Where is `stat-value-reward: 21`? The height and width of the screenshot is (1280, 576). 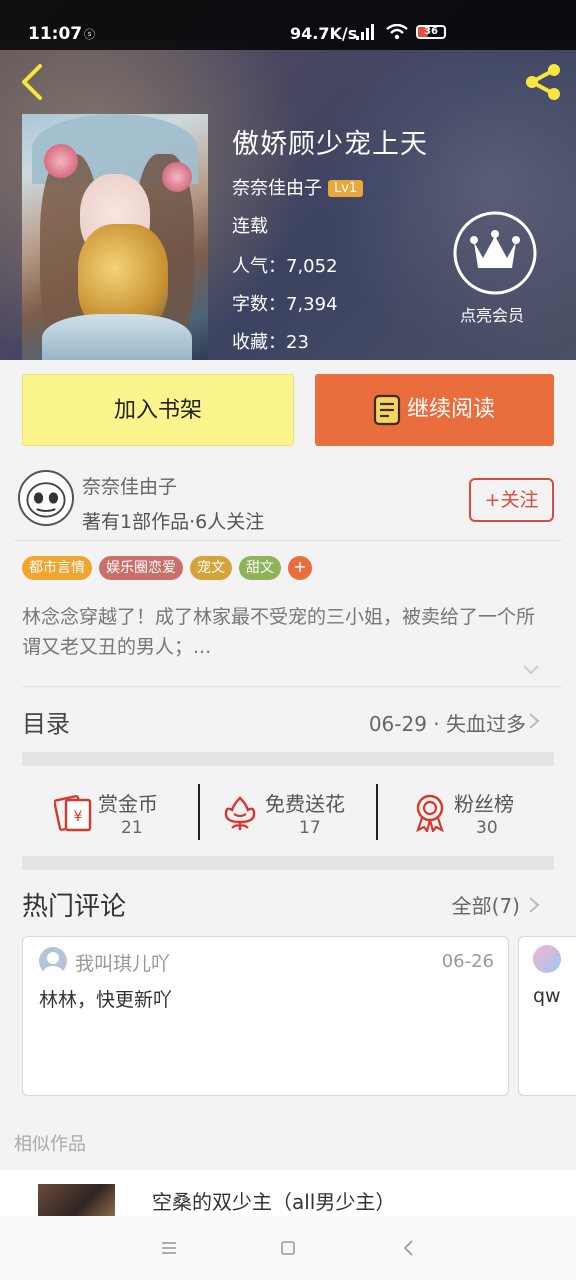
stat-value-reward: 21 is located at coordinates (132, 828).